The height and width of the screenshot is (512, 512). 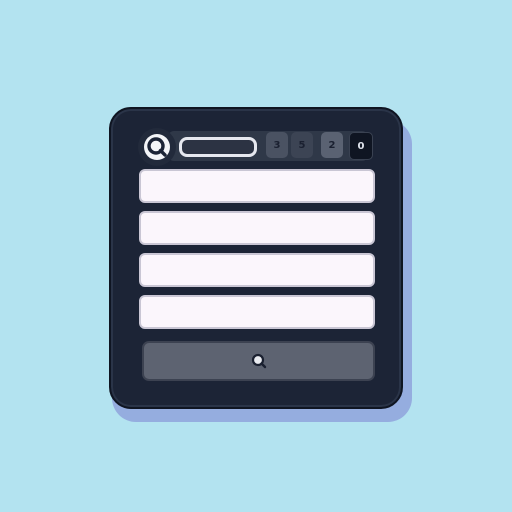 I want to click on counter-box-2: 5, so click(x=302, y=145).